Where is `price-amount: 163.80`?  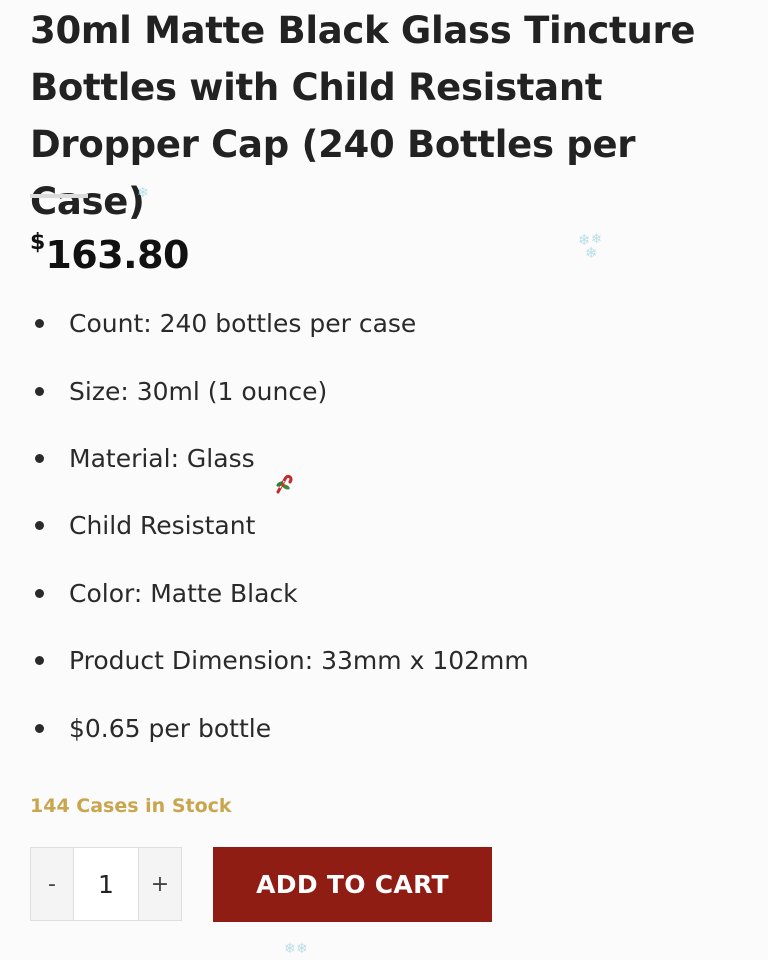 price-amount: 163.80 is located at coordinates (117, 255).